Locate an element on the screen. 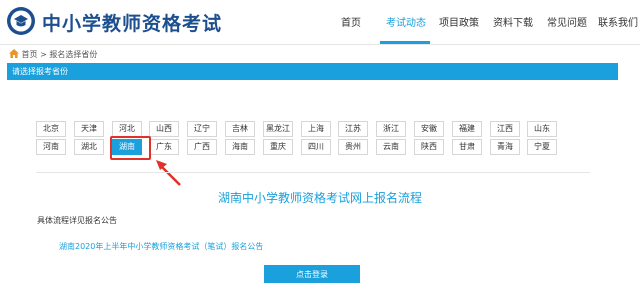  education-emblem-icon is located at coordinates (21, 21).